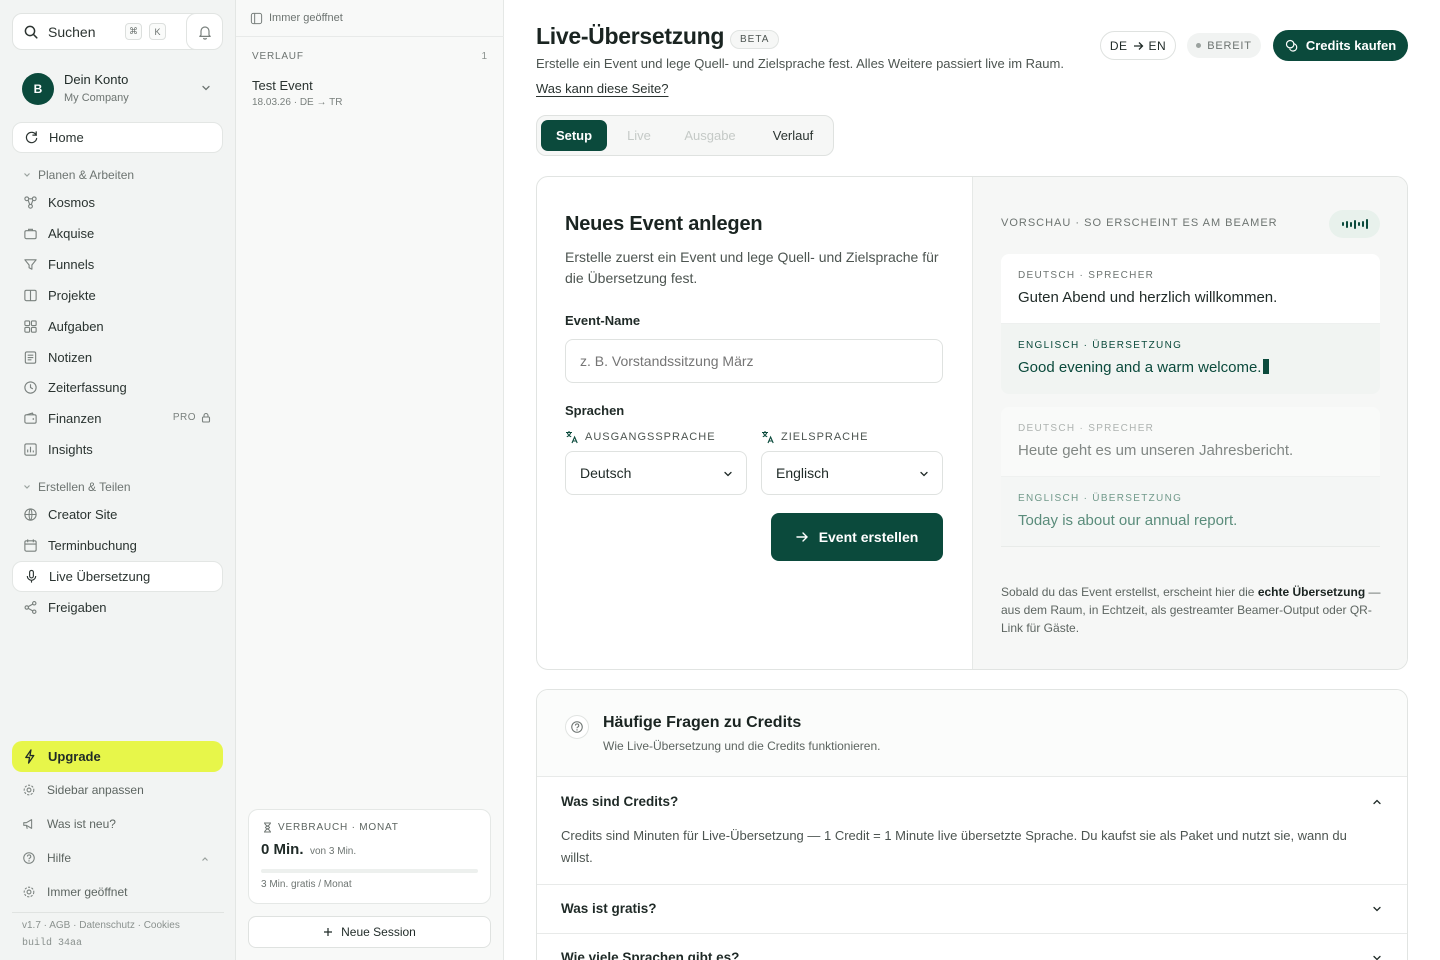 This screenshot has width=1440, height=960. Describe the element at coordinates (117, 514) in the screenshot. I see `sidebar-item-creator-site: Creator Site` at that location.